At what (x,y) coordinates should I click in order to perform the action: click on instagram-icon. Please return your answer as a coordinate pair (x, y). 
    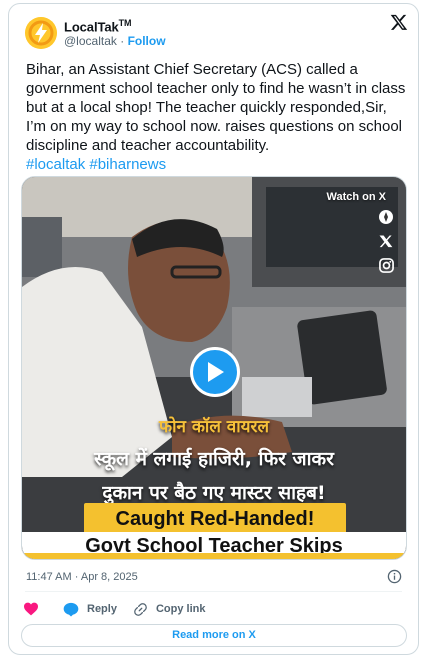
    Looking at the image, I should click on (386, 265).